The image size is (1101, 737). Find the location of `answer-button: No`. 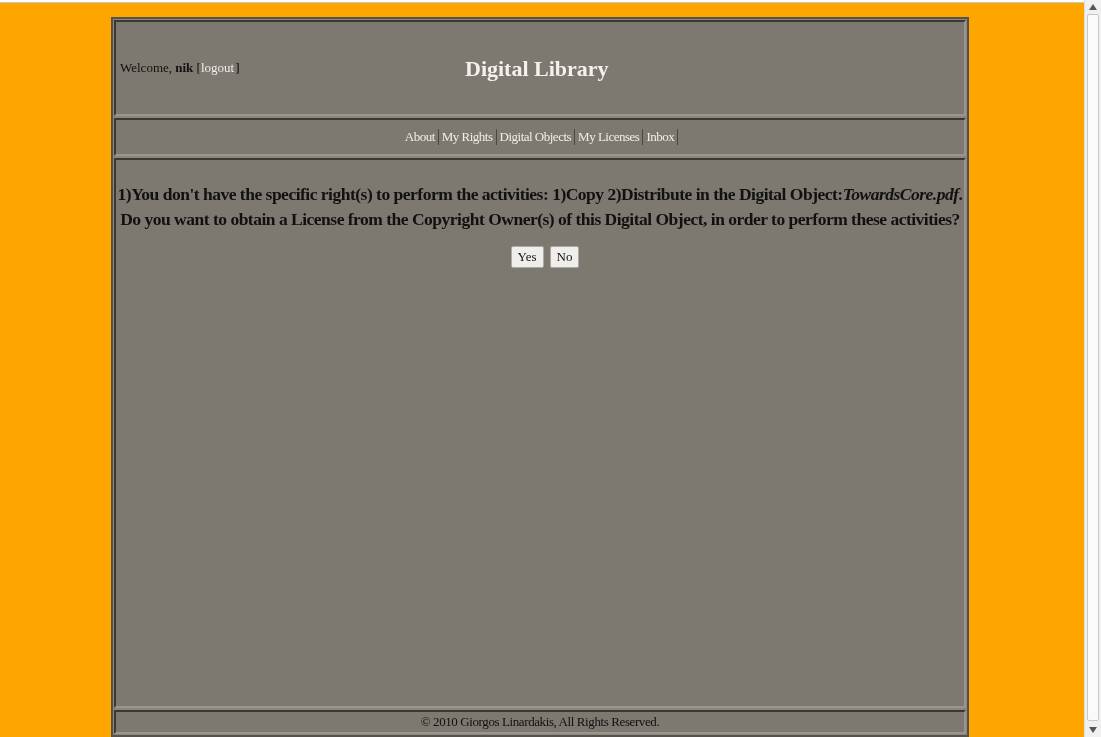

answer-button: No is located at coordinates (564, 257).